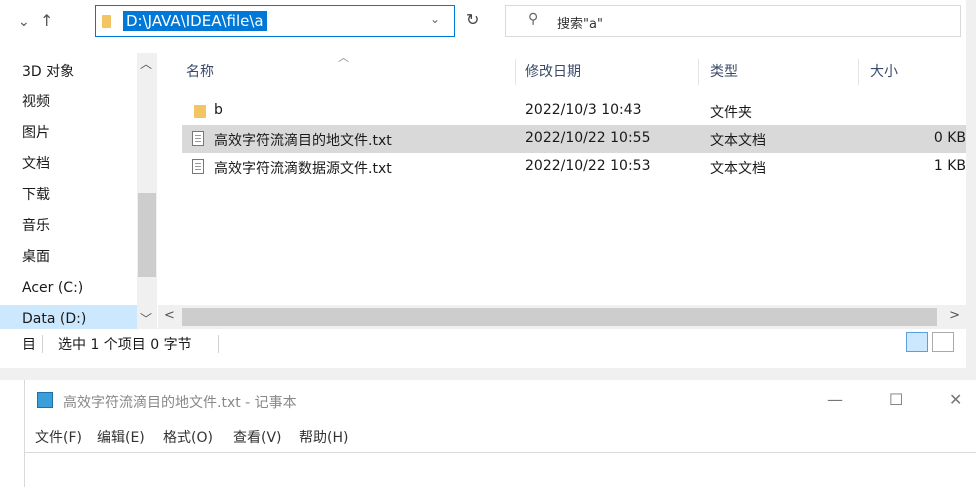 Image resolution: width=976 pixels, height=487 pixels. I want to click on sidebar-item-videos: 视频, so click(36, 102).